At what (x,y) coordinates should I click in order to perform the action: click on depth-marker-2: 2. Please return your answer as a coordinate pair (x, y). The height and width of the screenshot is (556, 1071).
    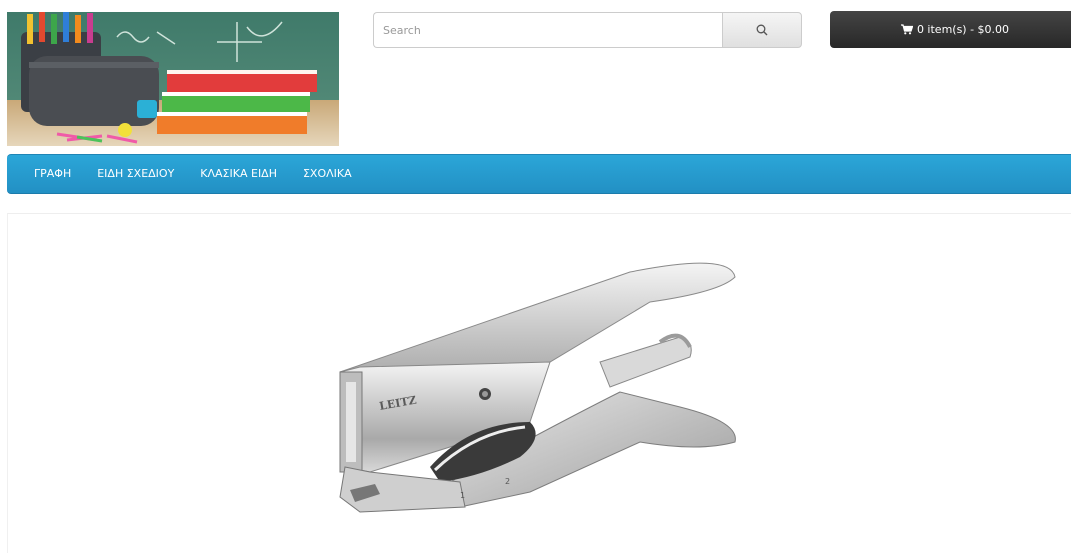
    Looking at the image, I should click on (507, 481).